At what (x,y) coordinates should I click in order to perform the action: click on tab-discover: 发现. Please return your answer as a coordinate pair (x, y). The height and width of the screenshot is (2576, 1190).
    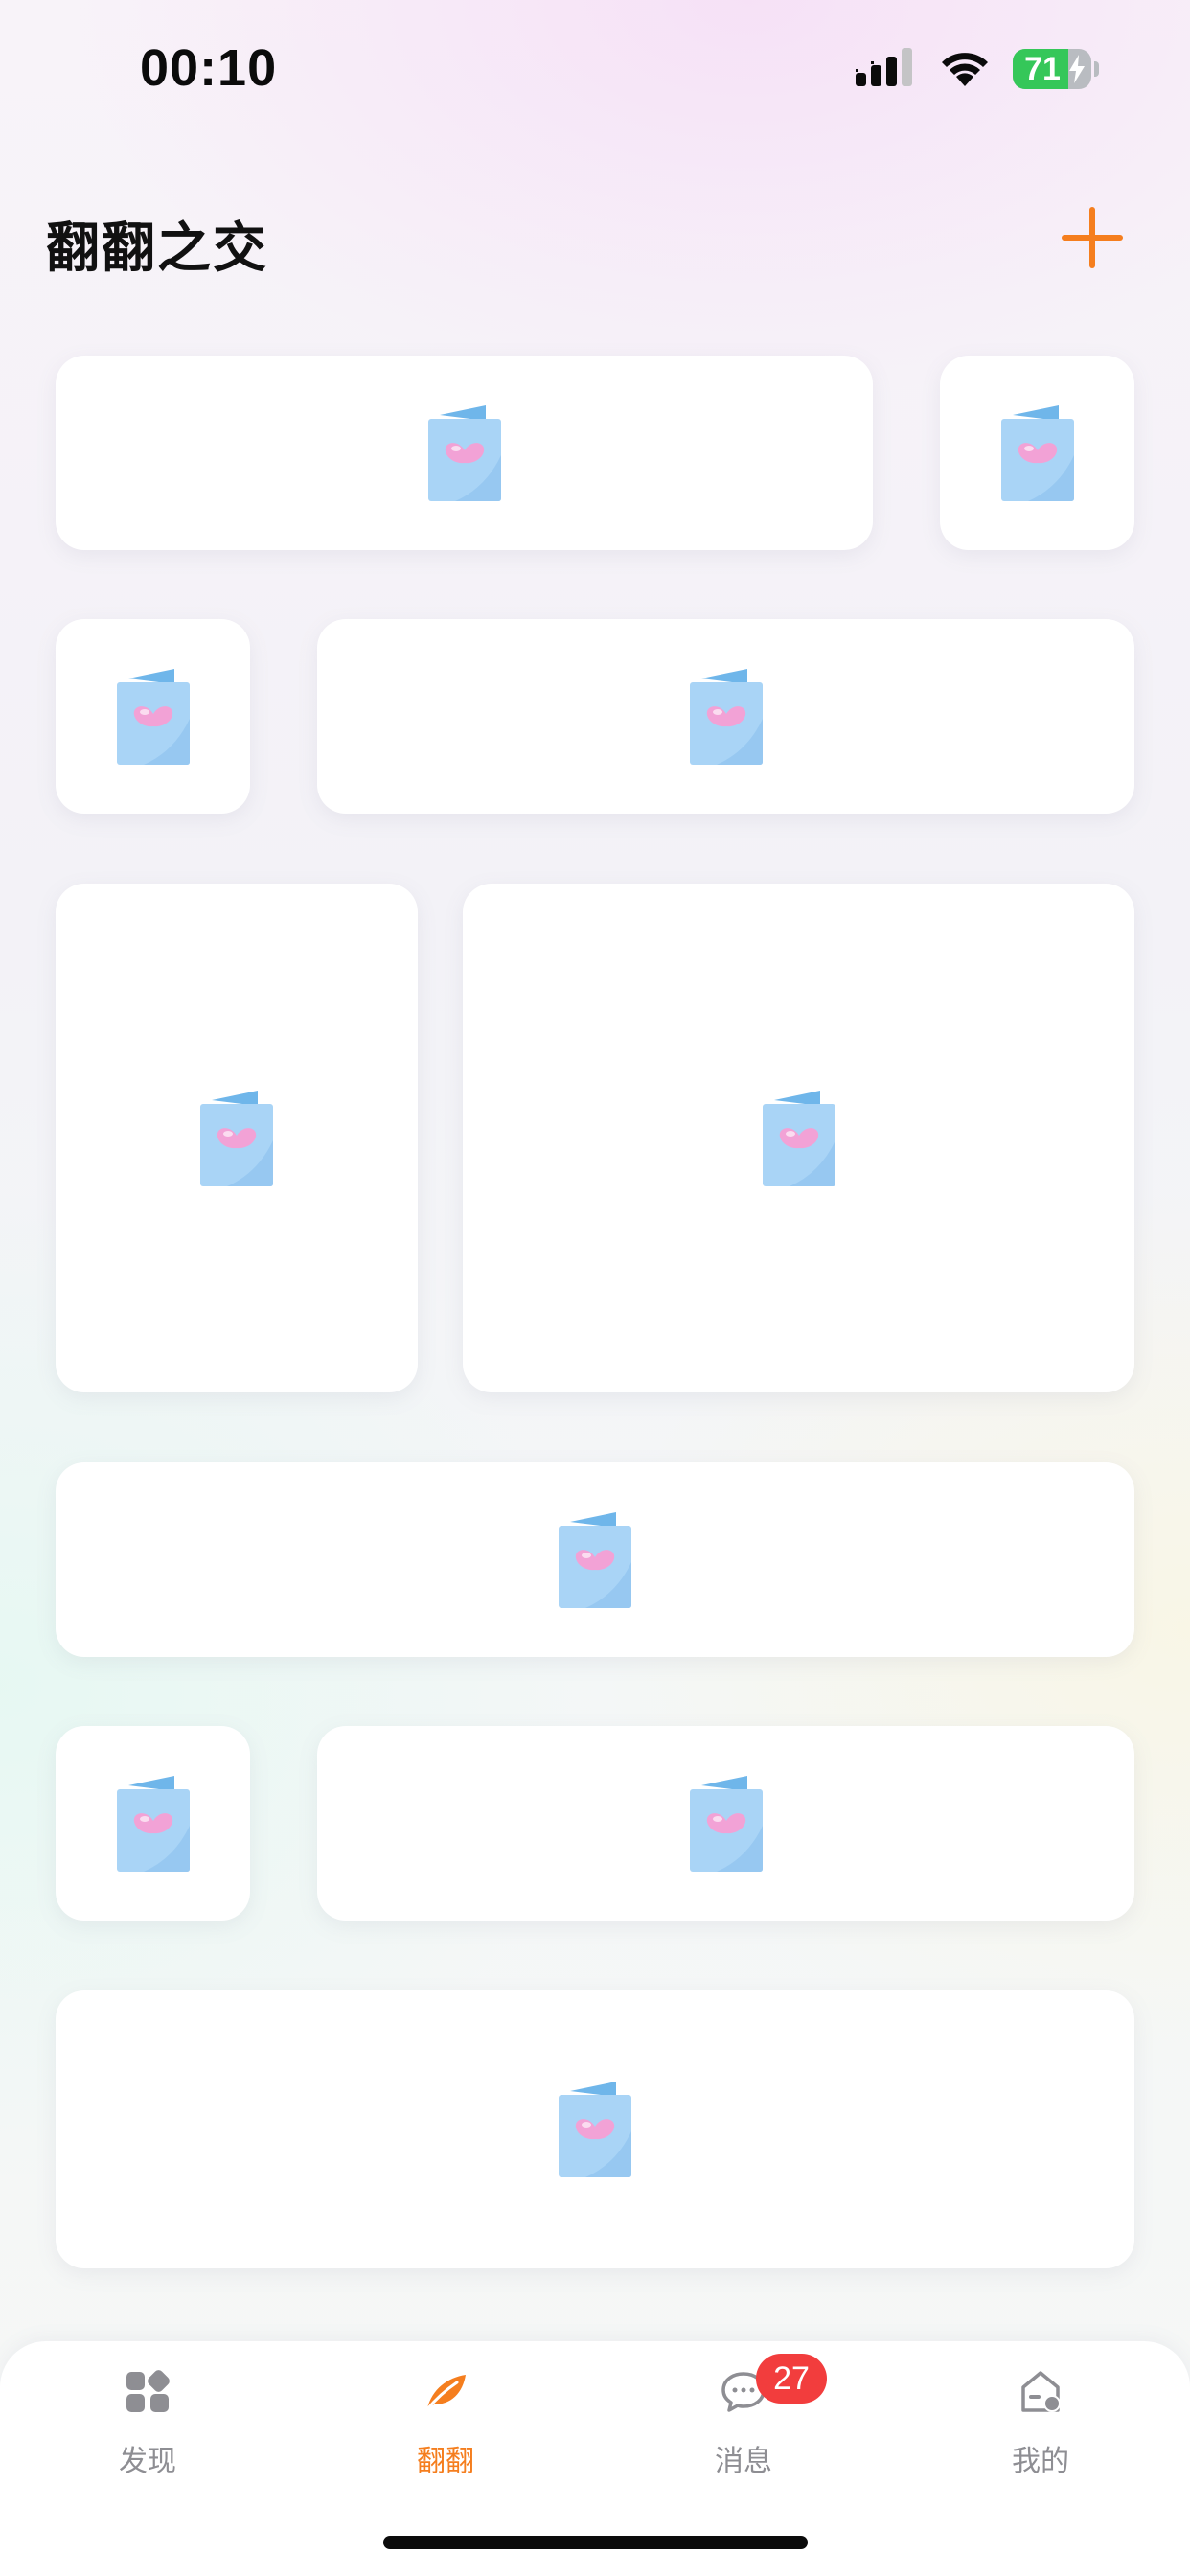
    Looking at the image, I should click on (148, 2435).